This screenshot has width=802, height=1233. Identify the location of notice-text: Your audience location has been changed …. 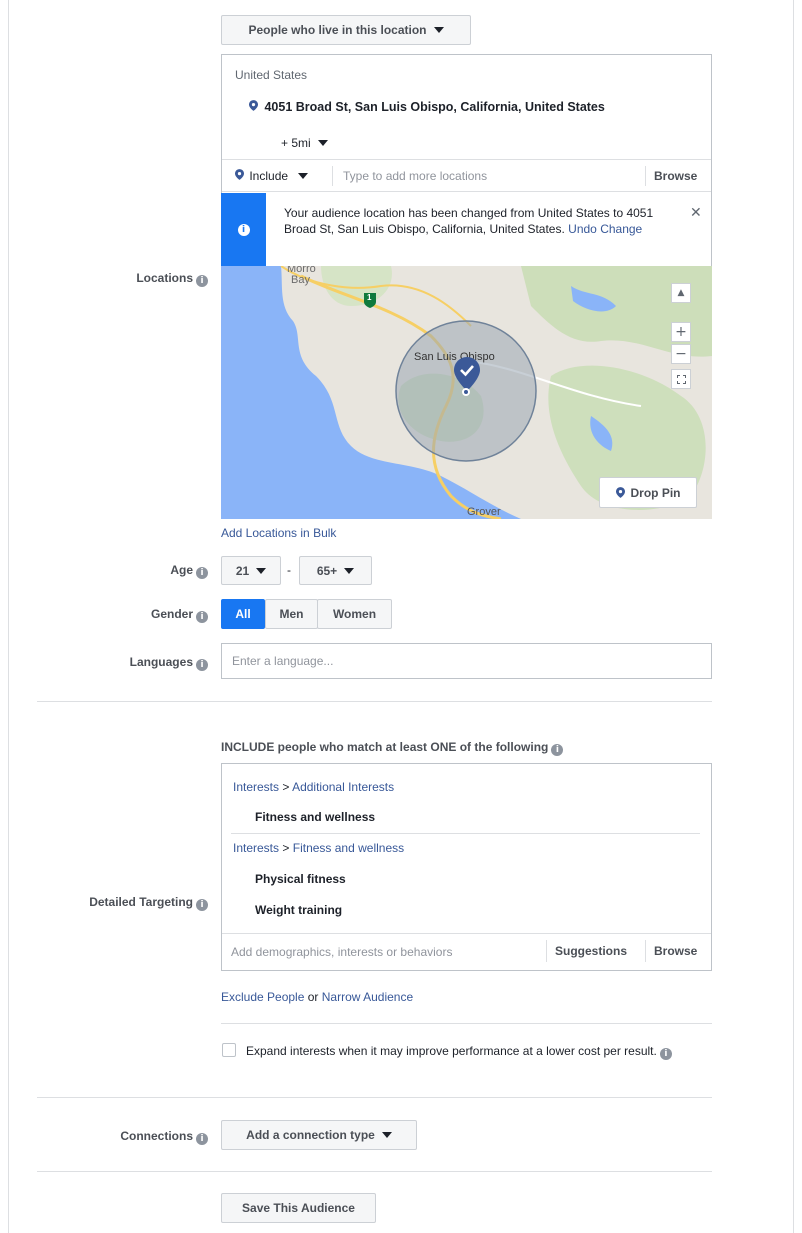
(469, 221).